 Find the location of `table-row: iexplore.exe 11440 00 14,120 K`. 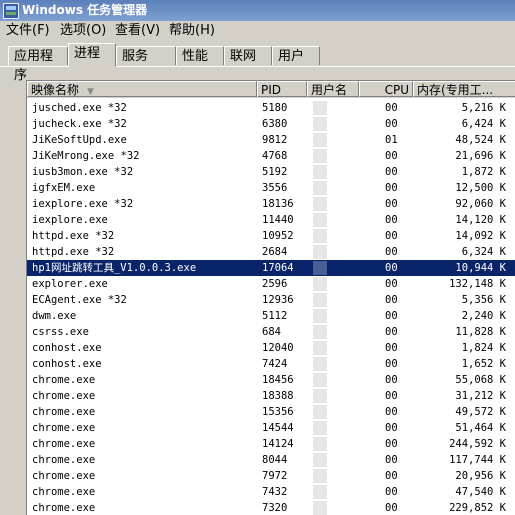

table-row: iexplore.exe 11440 00 14,120 K is located at coordinates (271, 220).